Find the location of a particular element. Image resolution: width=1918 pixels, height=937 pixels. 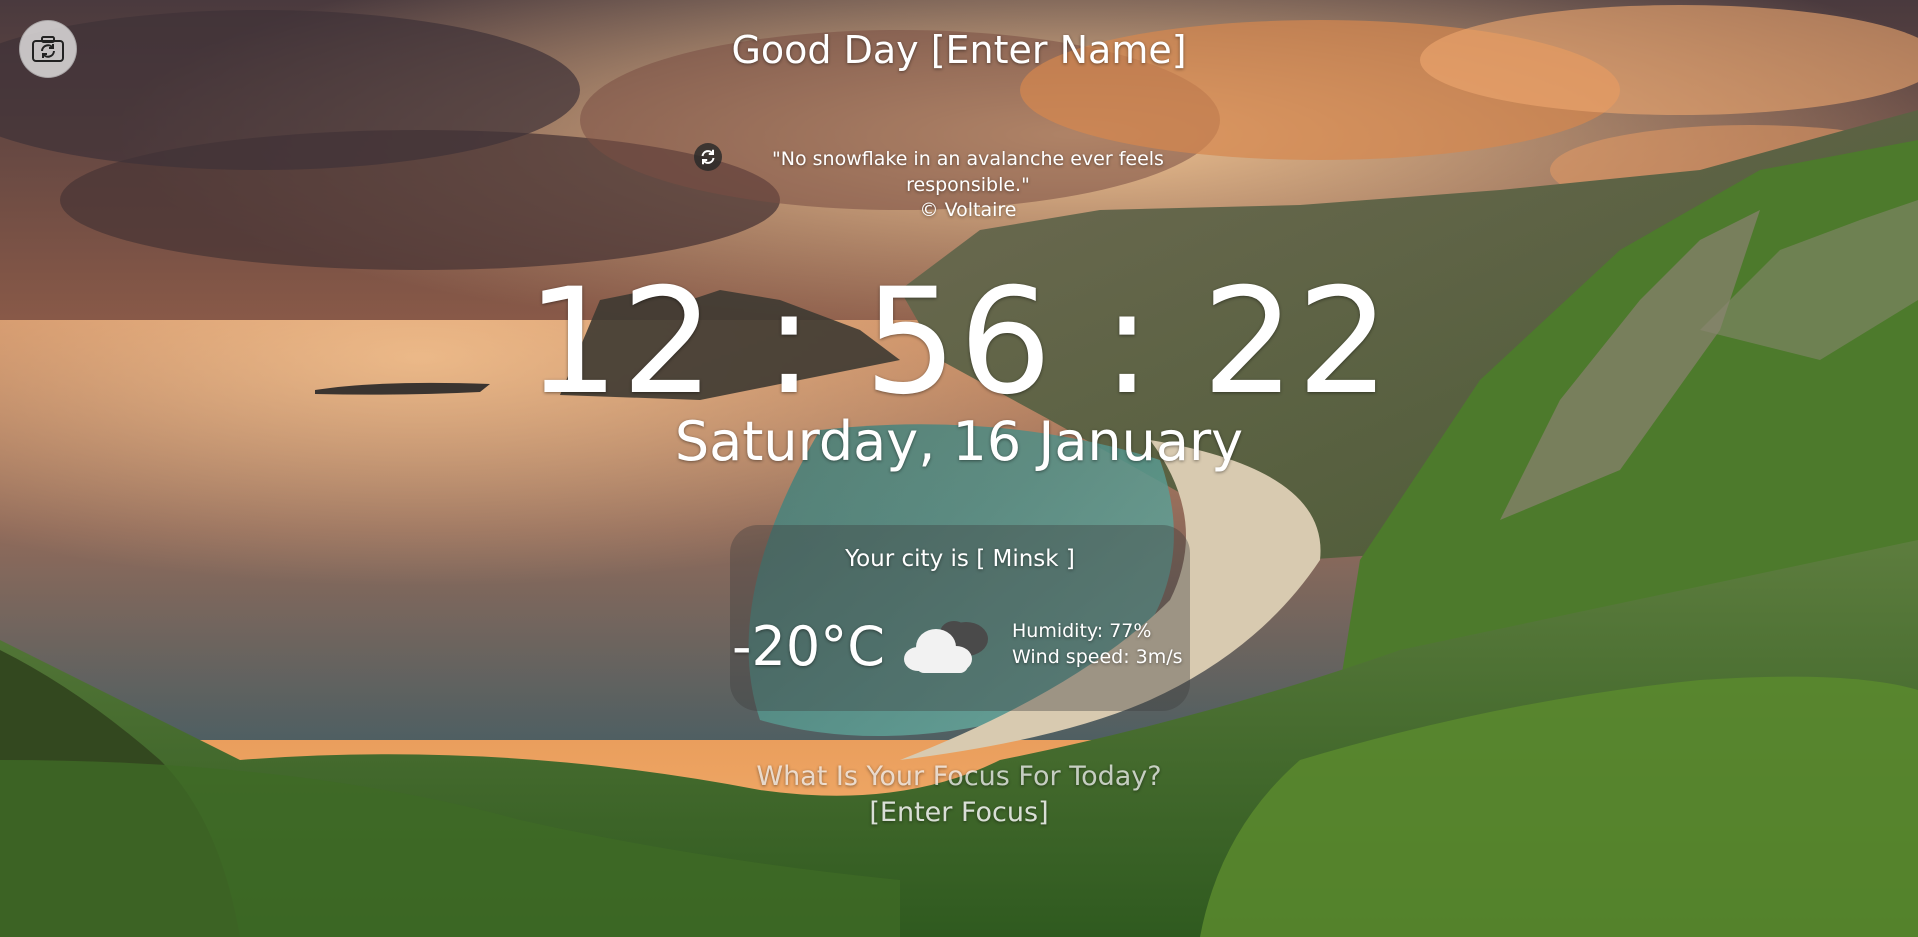

refresh-quote-button is located at coordinates (708, 157).